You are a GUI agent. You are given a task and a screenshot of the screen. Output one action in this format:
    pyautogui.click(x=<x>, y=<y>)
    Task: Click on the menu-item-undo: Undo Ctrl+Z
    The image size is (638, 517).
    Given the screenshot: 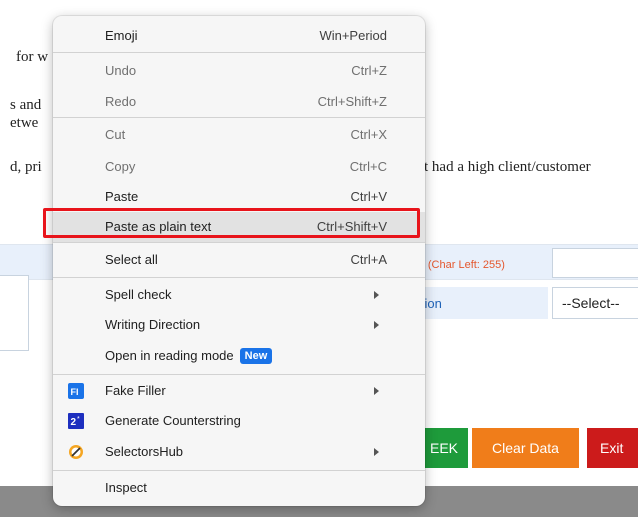 What is the action you would take?
    pyautogui.click(x=239, y=71)
    